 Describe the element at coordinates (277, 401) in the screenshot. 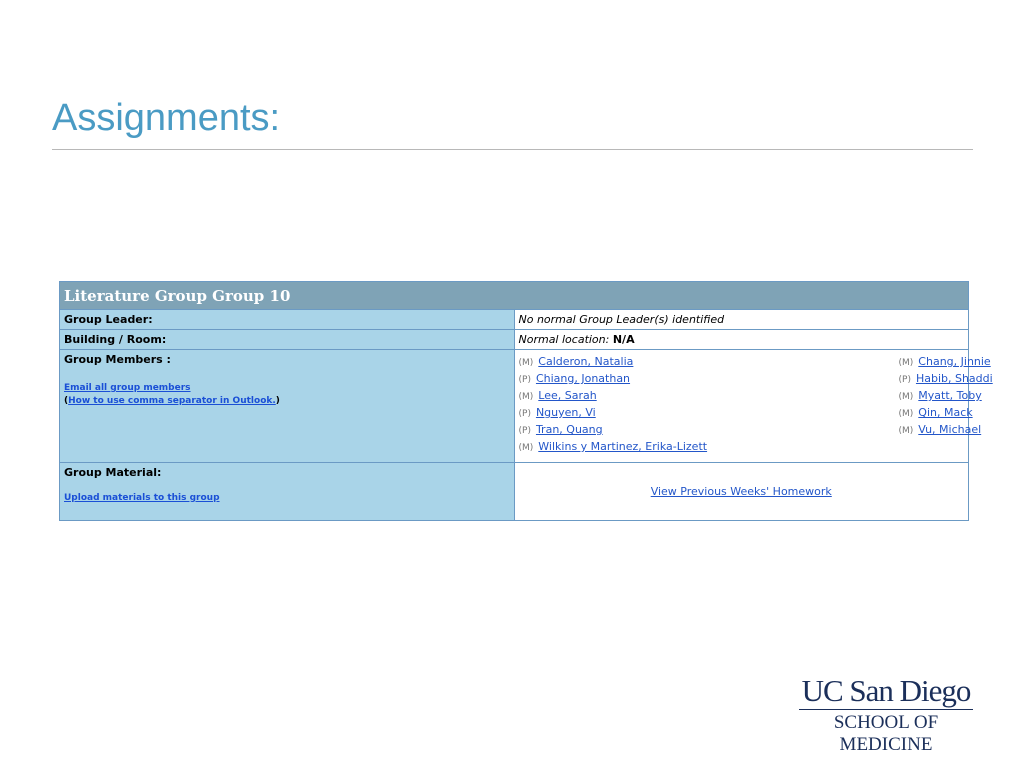

I see `paren-close: )` at that location.